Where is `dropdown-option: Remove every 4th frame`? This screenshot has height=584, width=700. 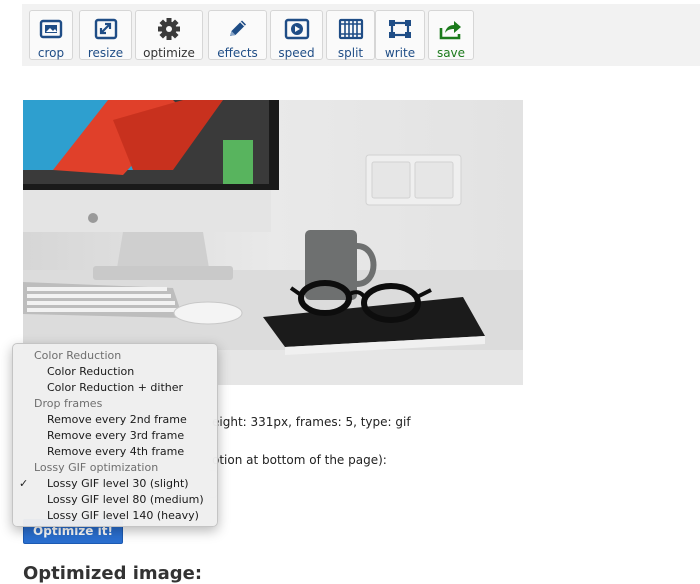 dropdown-option: Remove every 4th frame is located at coordinates (115, 452).